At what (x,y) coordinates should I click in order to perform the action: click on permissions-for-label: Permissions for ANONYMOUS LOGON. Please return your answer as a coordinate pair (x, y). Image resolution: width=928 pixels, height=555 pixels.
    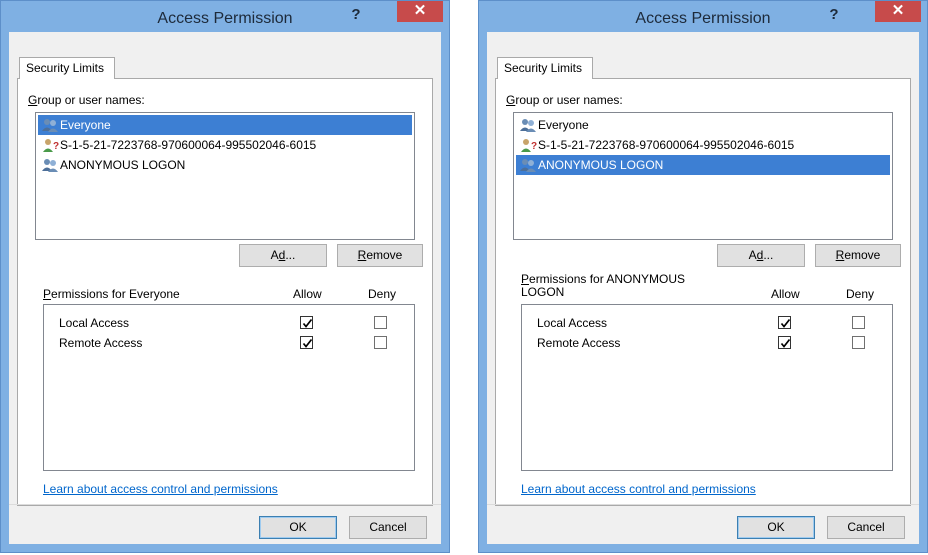
    Looking at the image, I should click on (603, 285).